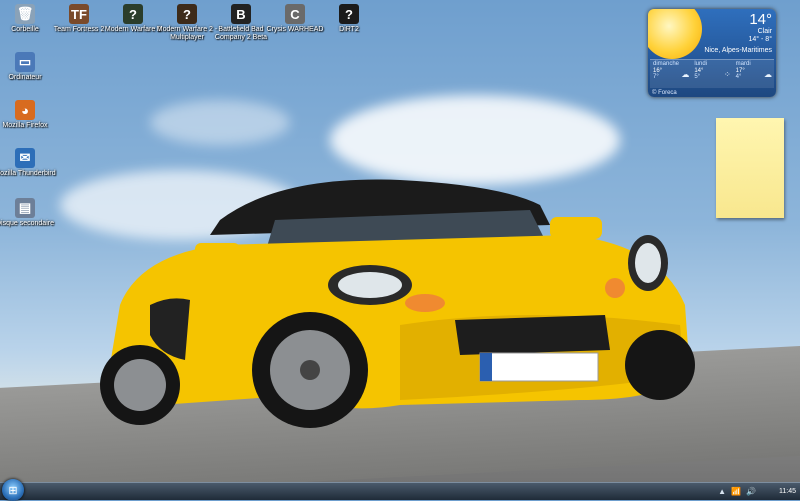 The image size is (800, 501). What do you see at coordinates (25, 14) in the screenshot?
I see `recycle-bin-icon: 🗑` at bounding box center [25, 14].